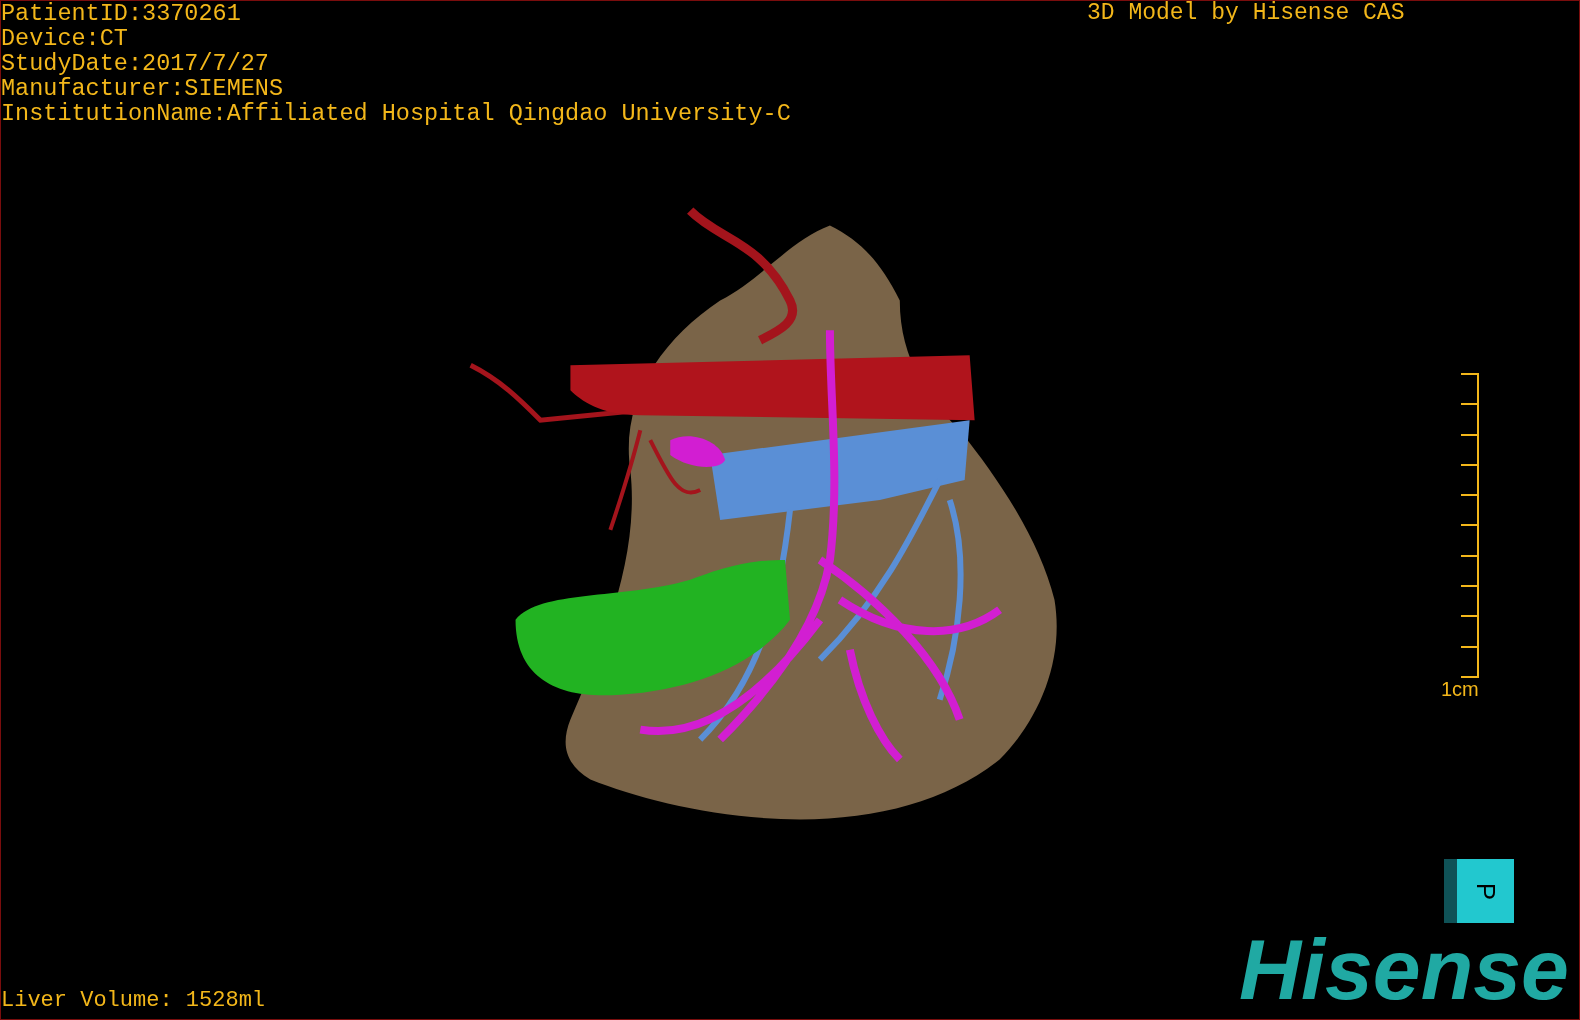  What do you see at coordinates (396, 113) in the screenshot?
I see `patient-info-text: InstitutionName:Affiliated Hospital Qingdao University-C` at bounding box center [396, 113].